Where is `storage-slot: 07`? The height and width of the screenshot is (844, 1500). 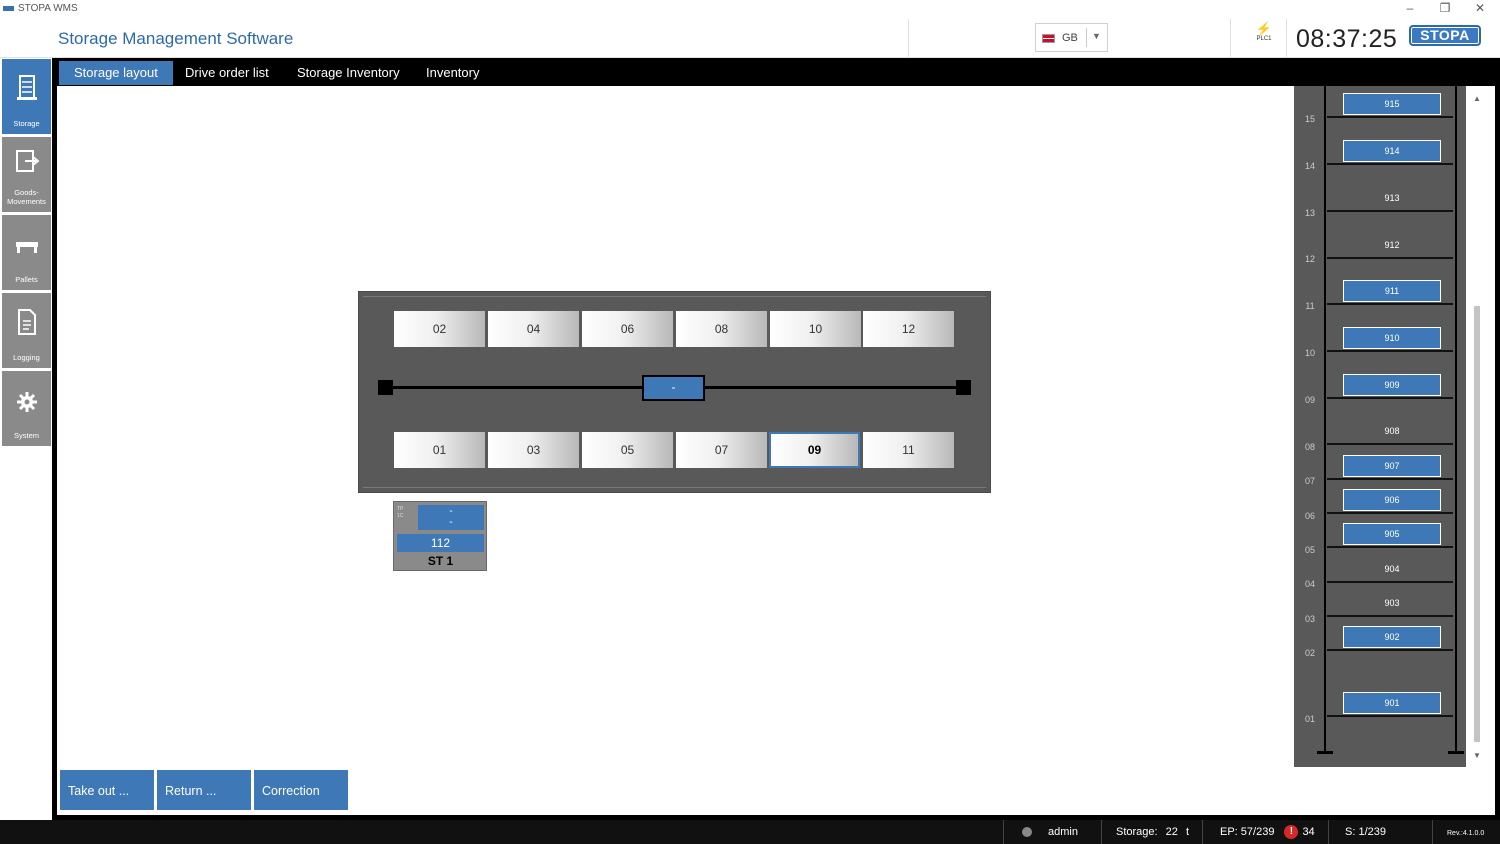 storage-slot: 07 is located at coordinates (721, 450).